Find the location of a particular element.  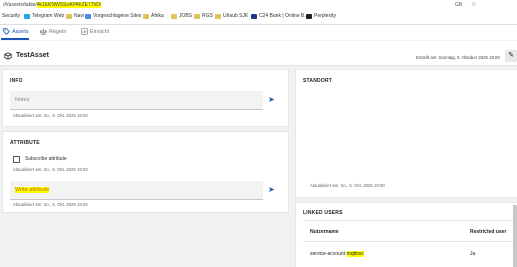

table-row-restricted: Ja is located at coordinates (473, 254).